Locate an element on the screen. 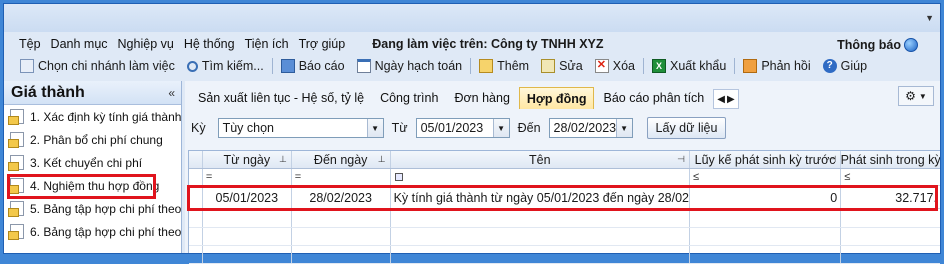 The width and height of the screenshot is (944, 264). filter-cell-from-date: = is located at coordinates (247, 177).